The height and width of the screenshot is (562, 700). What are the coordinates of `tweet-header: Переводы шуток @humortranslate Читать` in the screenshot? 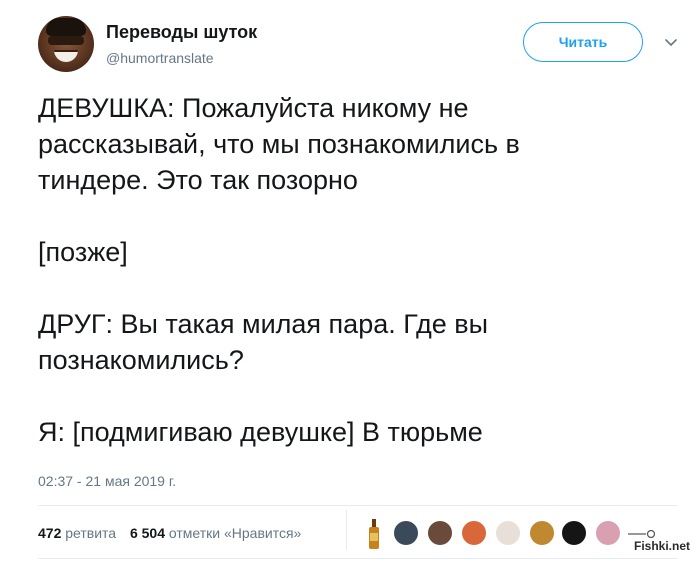 It's located at (358, 46).